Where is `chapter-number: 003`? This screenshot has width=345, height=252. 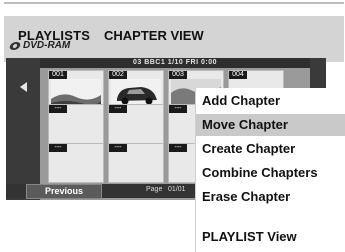 chapter-number: 003 is located at coordinates (178, 75).